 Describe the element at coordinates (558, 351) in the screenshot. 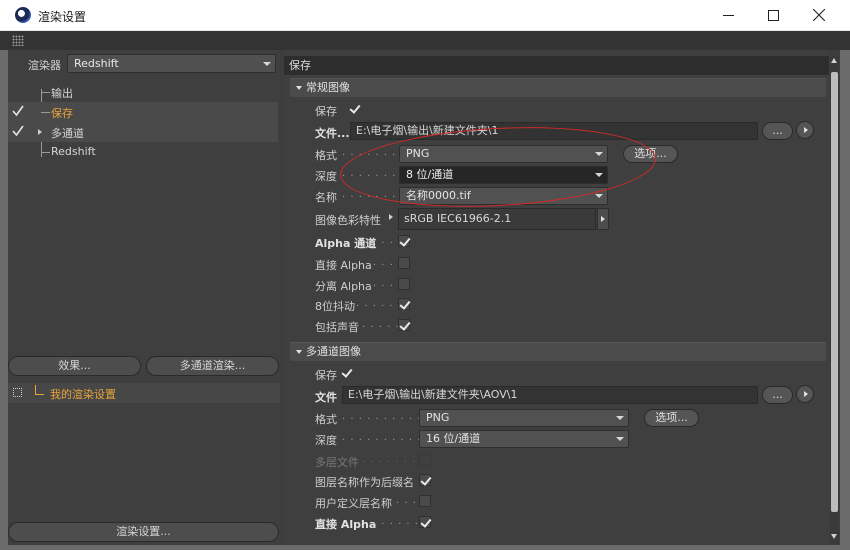

I see `group-multipass-image: 多通道图像` at that location.